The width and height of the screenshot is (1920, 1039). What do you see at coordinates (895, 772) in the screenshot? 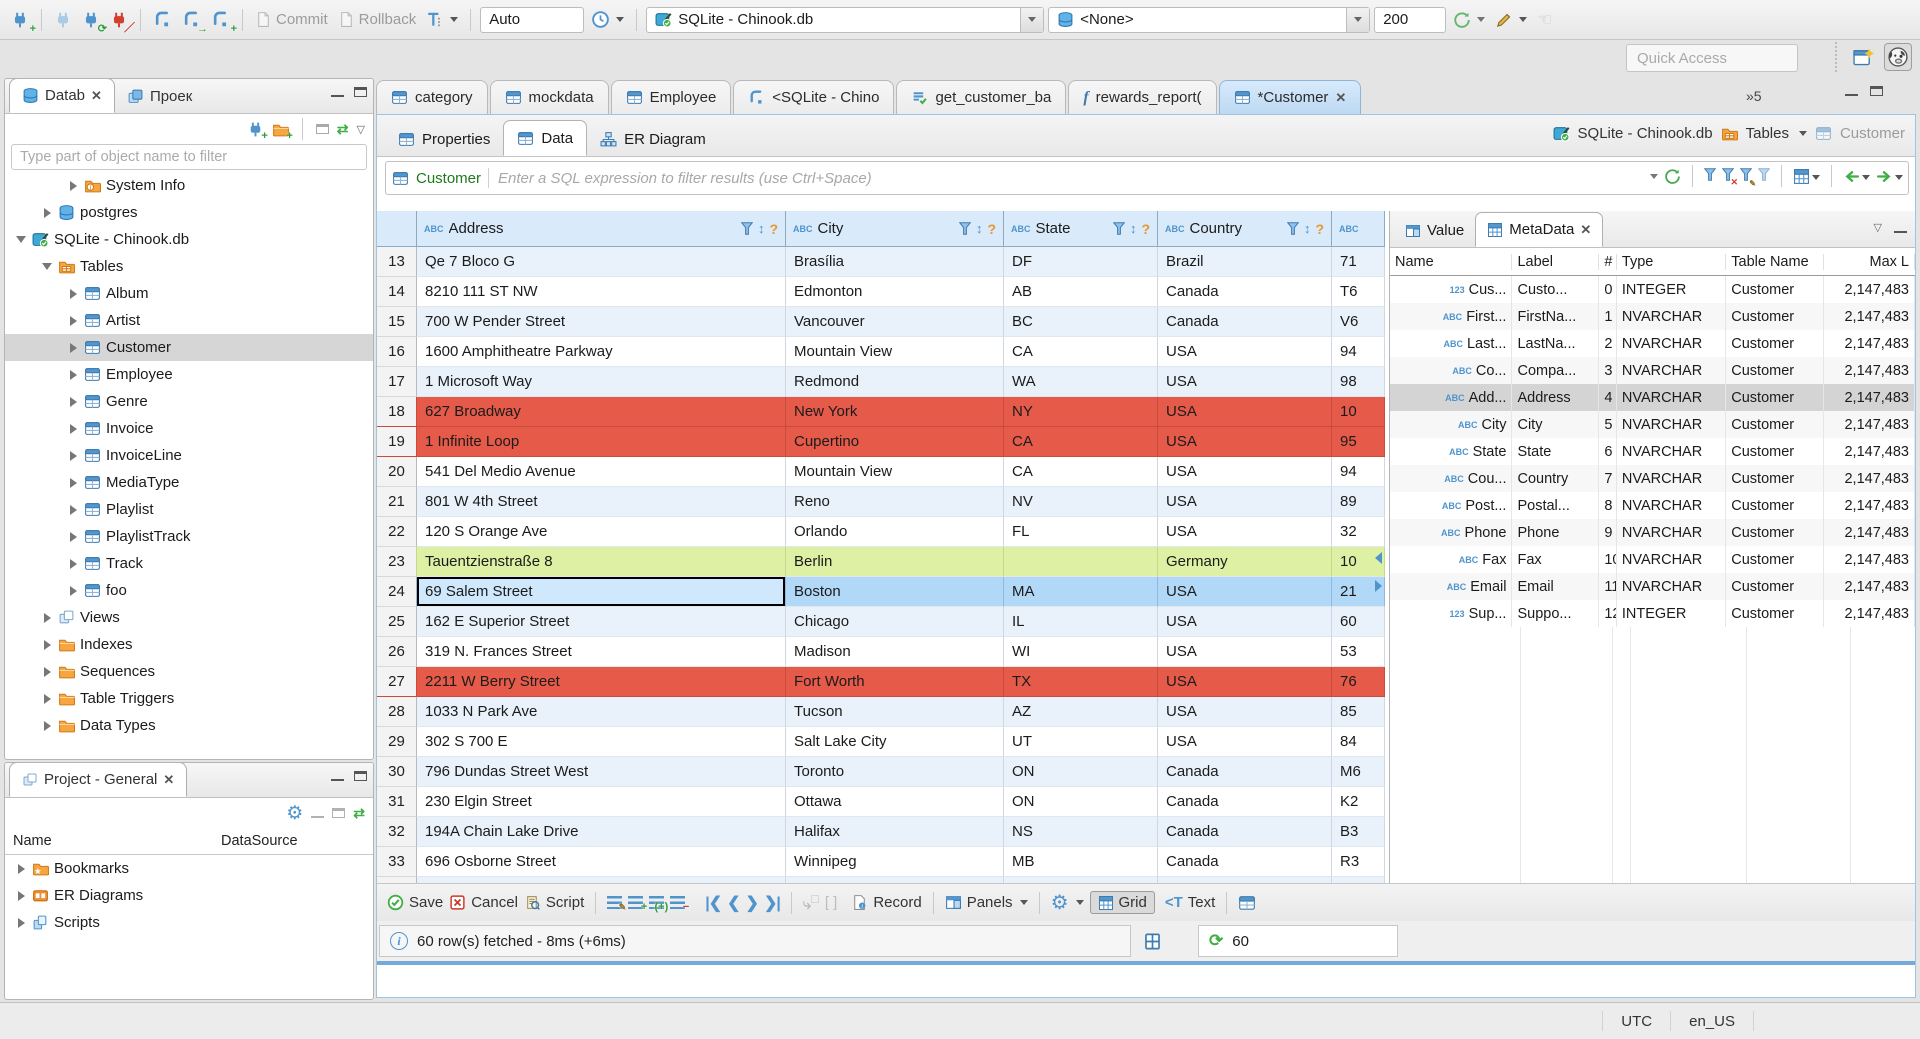
I see `data-cell: Toronto` at bounding box center [895, 772].